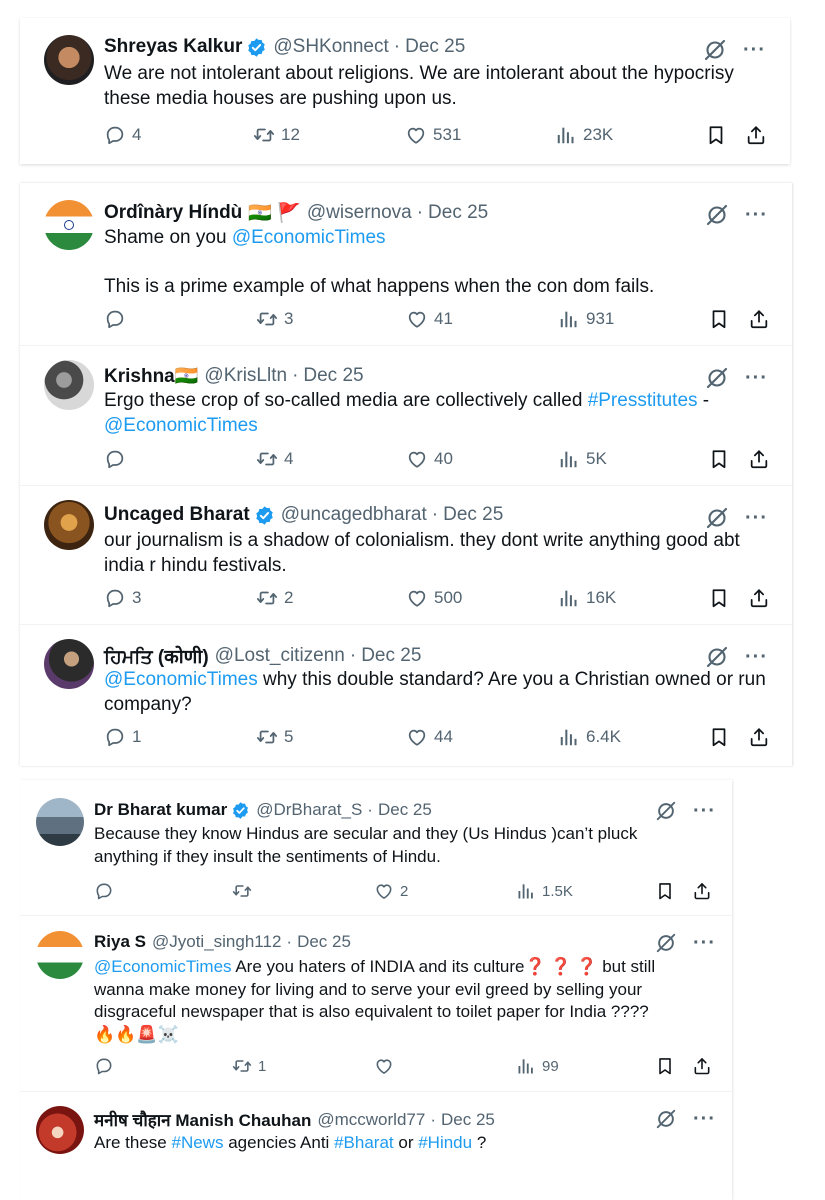  Describe the element at coordinates (122, 598) in the screenshot. I see `reply-button: 3` at that location.